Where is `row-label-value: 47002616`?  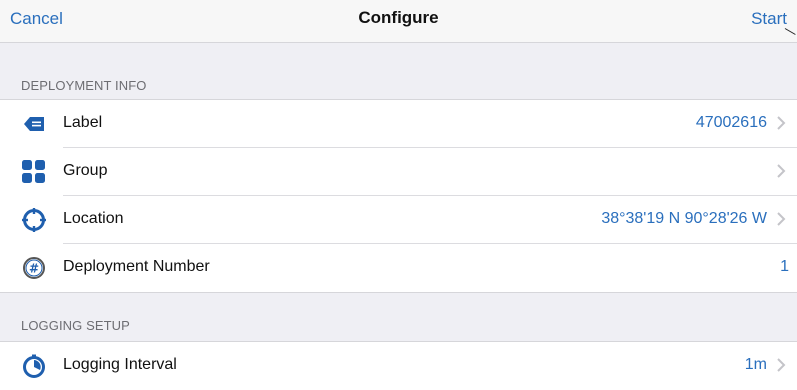 row-label-value: 47002616 is located at coordinates (731, 122).